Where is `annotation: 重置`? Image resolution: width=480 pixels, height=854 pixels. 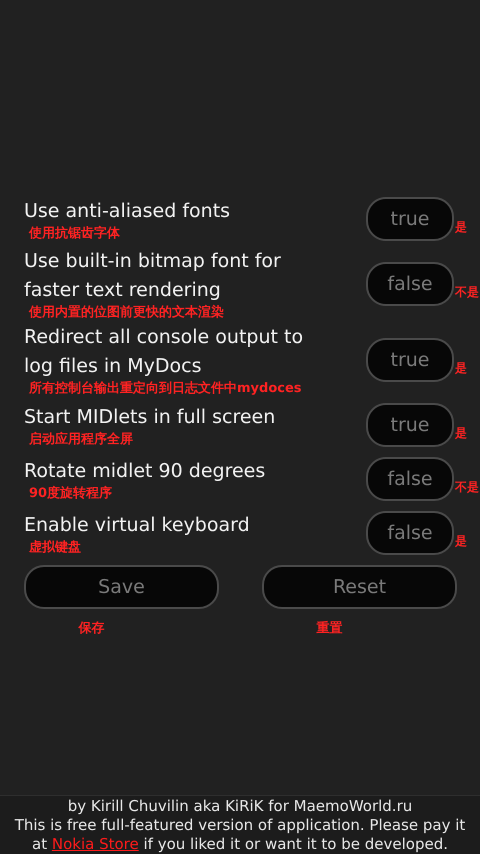 annotation: 重置 is located at coordinates (329, 629).